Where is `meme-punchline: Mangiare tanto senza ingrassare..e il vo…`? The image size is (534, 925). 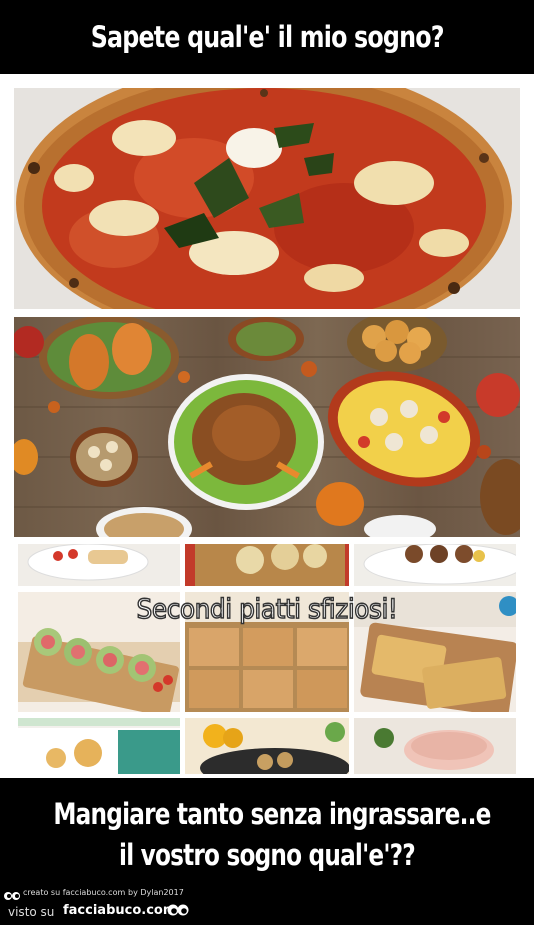 meme-punchline: Mangiare tanto senza ingrassare..e il vo… is located at coordinates (267, 835).